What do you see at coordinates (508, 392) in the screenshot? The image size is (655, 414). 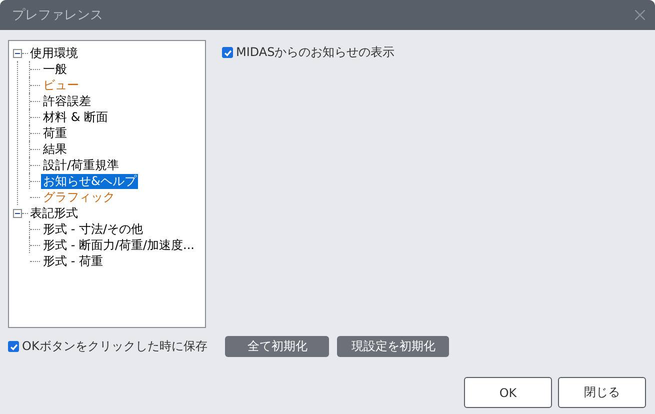 I see `dialog-button: OK` at bounding box center [508, 392].